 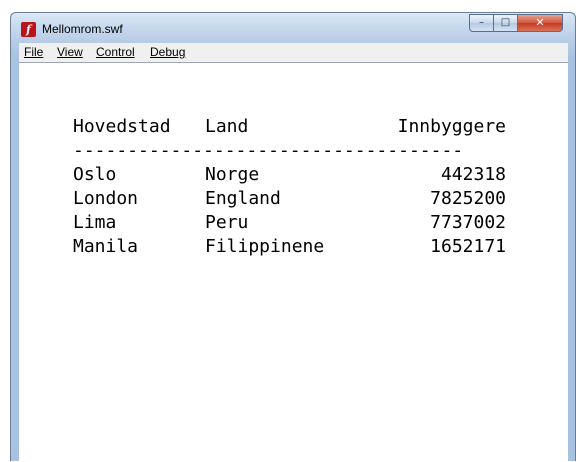 What do you see at coordinates (227, 222) in the screenshot?
I see `table-row-country: Peru` at bounding box center [227, 222].